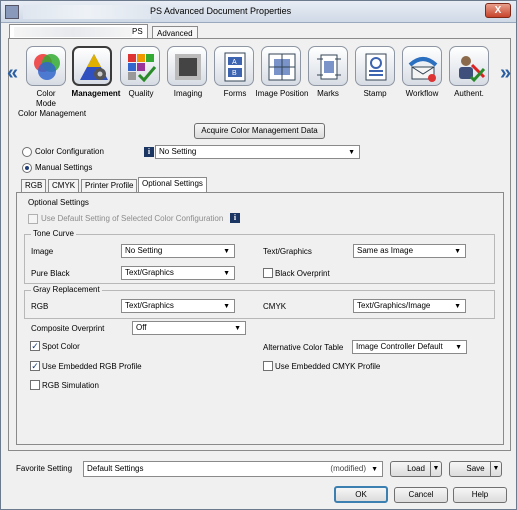 The image size is (517, 510). Describe the element at coordinates (394, 305) in the screenshot. I see `gray-cmyk-value: Text/Graphics/Image` at that location.